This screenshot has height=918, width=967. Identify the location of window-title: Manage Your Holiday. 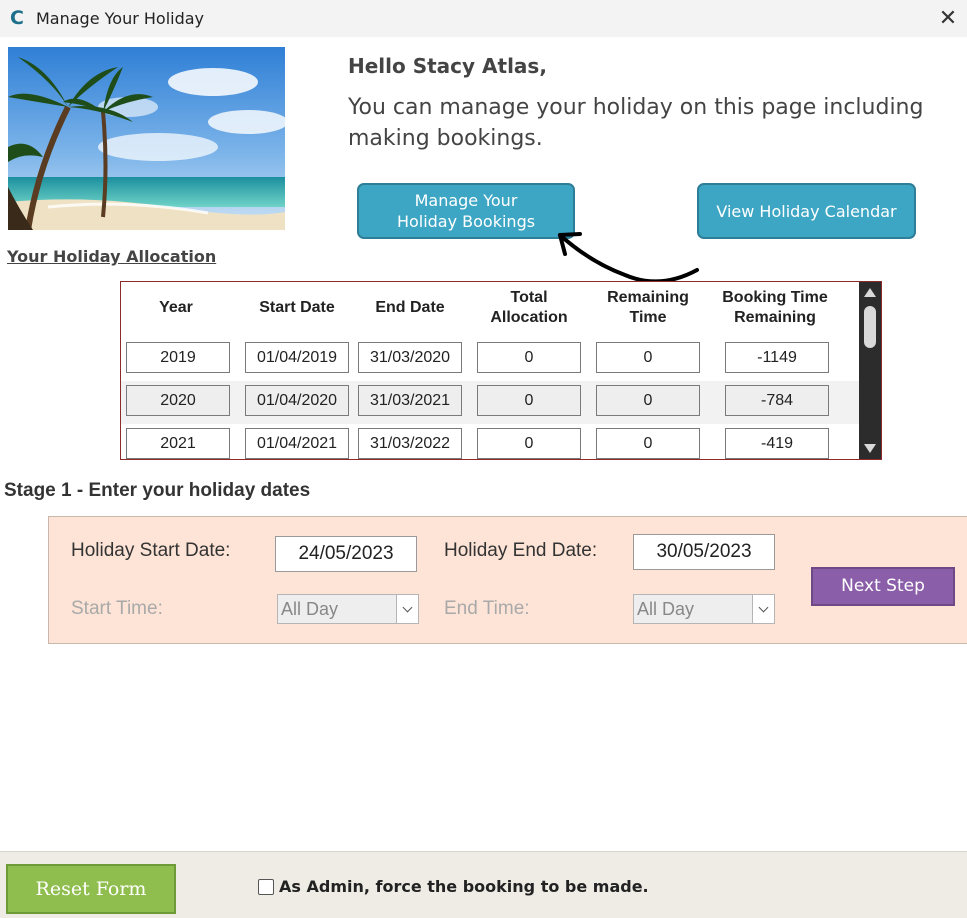
(120, 18).